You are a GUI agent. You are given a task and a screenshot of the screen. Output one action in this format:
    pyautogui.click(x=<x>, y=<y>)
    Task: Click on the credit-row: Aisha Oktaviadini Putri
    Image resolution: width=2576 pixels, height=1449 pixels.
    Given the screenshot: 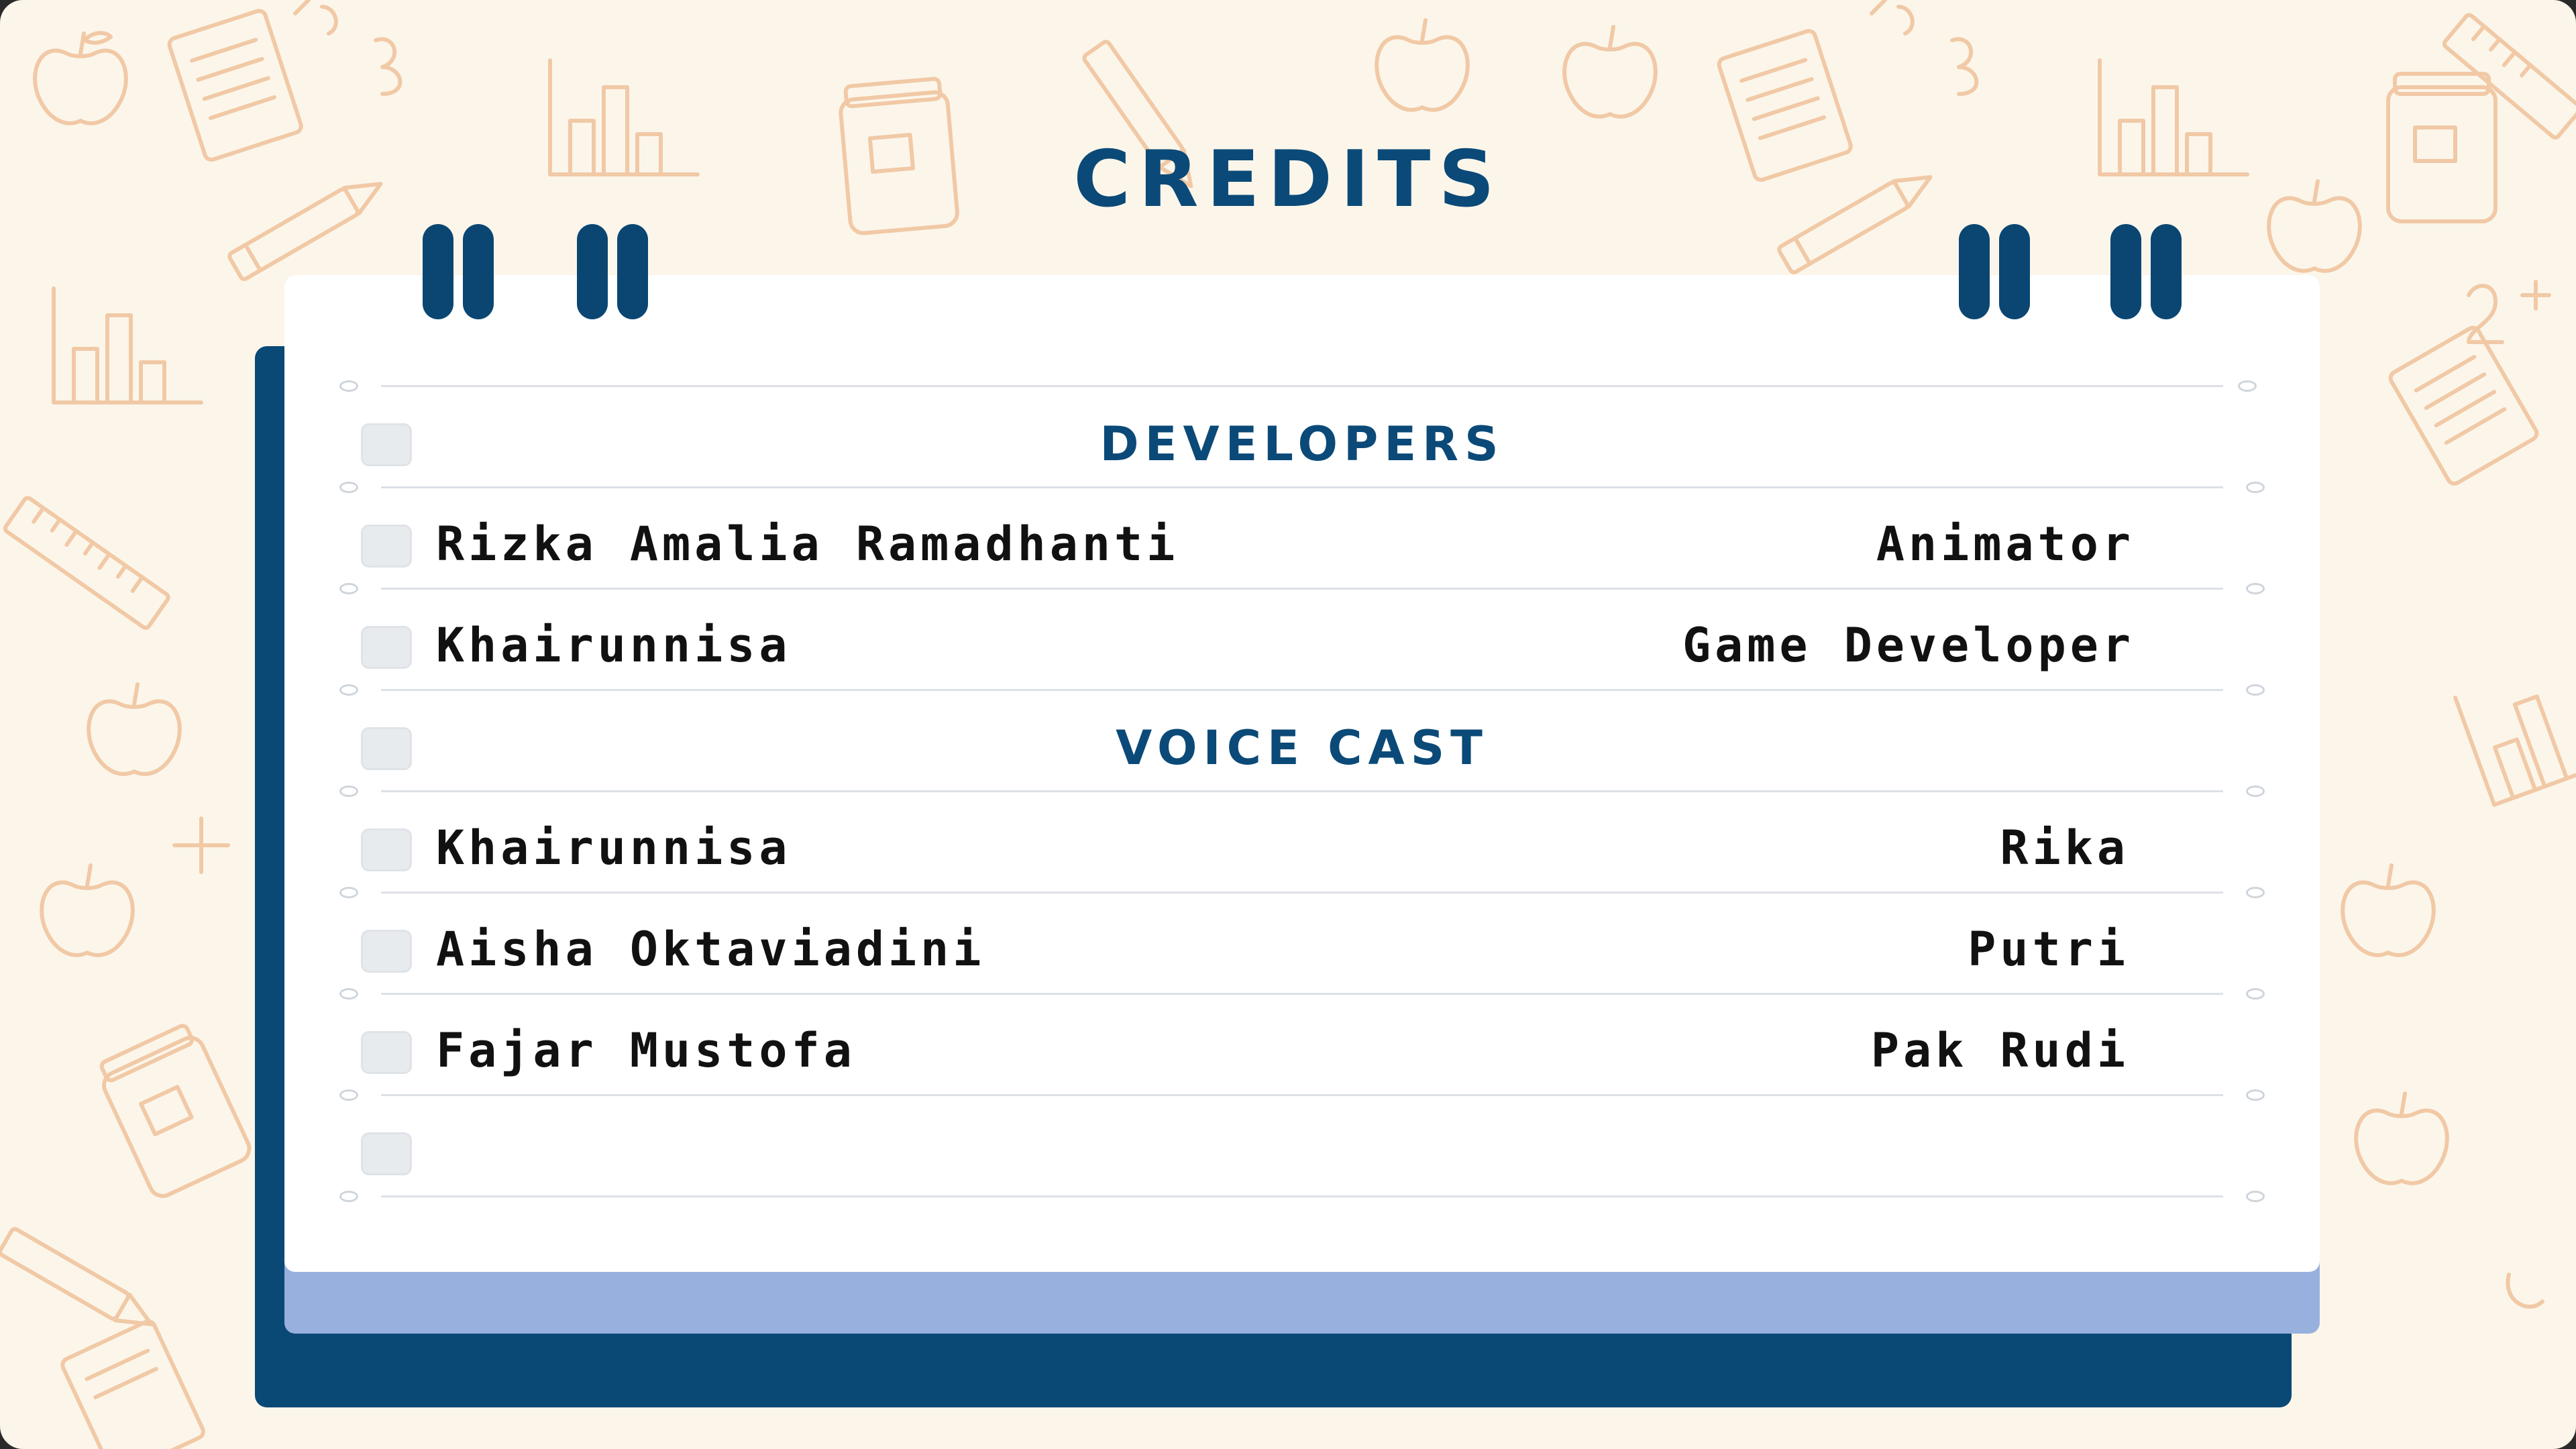 What is the action you would take?
    pyautogui.click(x=1302, y=947)
    